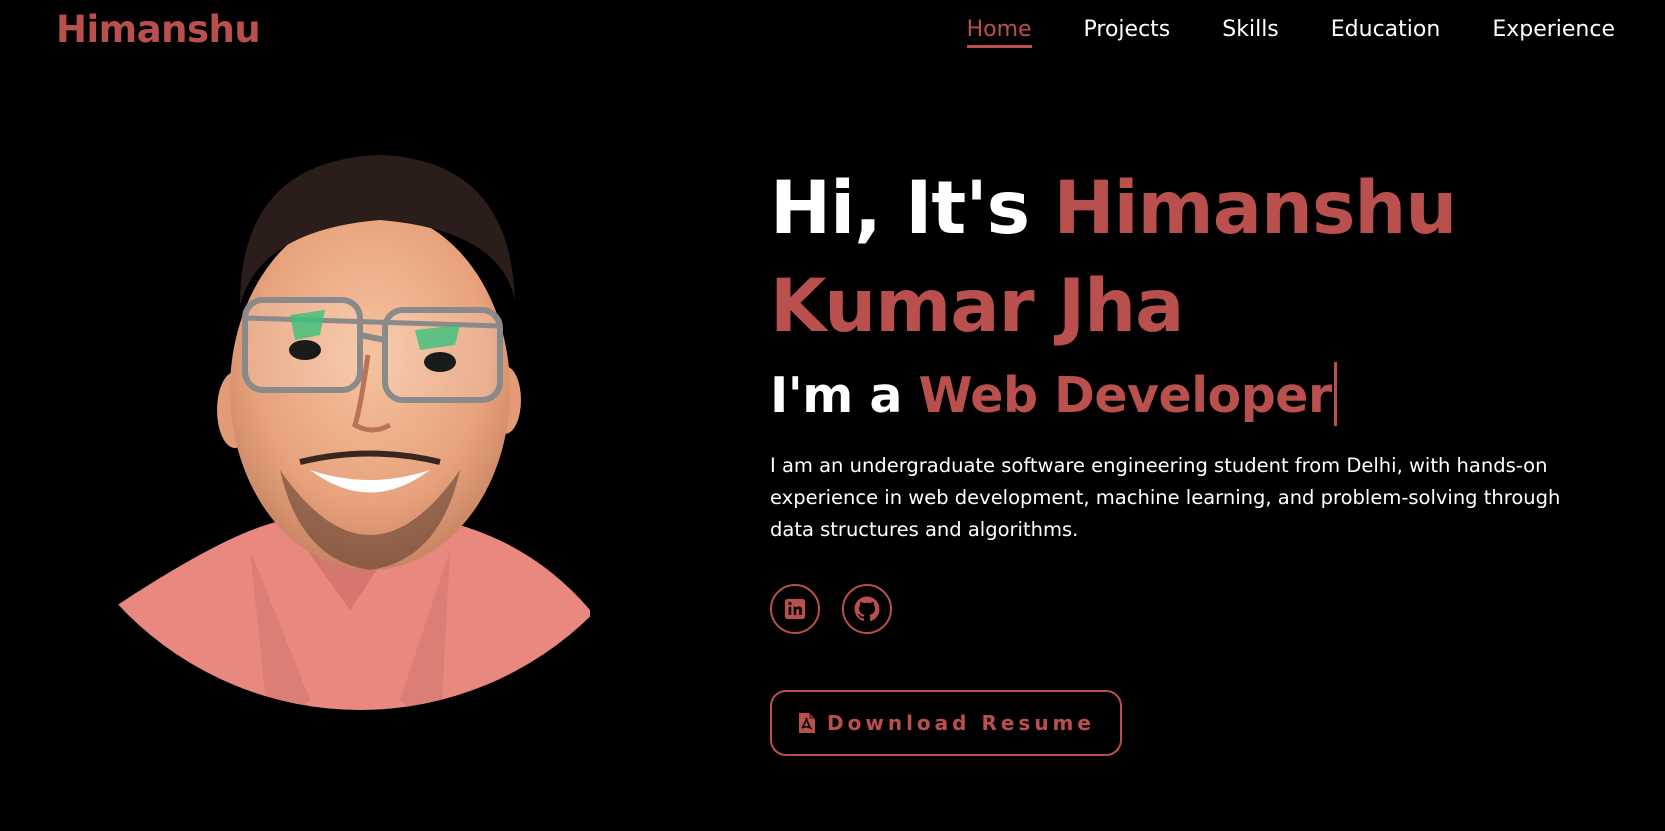 This screenshot has width=1665, height=831. What do you see at coordinates (1255, 208) in the screenshot?
I see `hero-name-first: Himanshu` at bounding box center [1255, 208].